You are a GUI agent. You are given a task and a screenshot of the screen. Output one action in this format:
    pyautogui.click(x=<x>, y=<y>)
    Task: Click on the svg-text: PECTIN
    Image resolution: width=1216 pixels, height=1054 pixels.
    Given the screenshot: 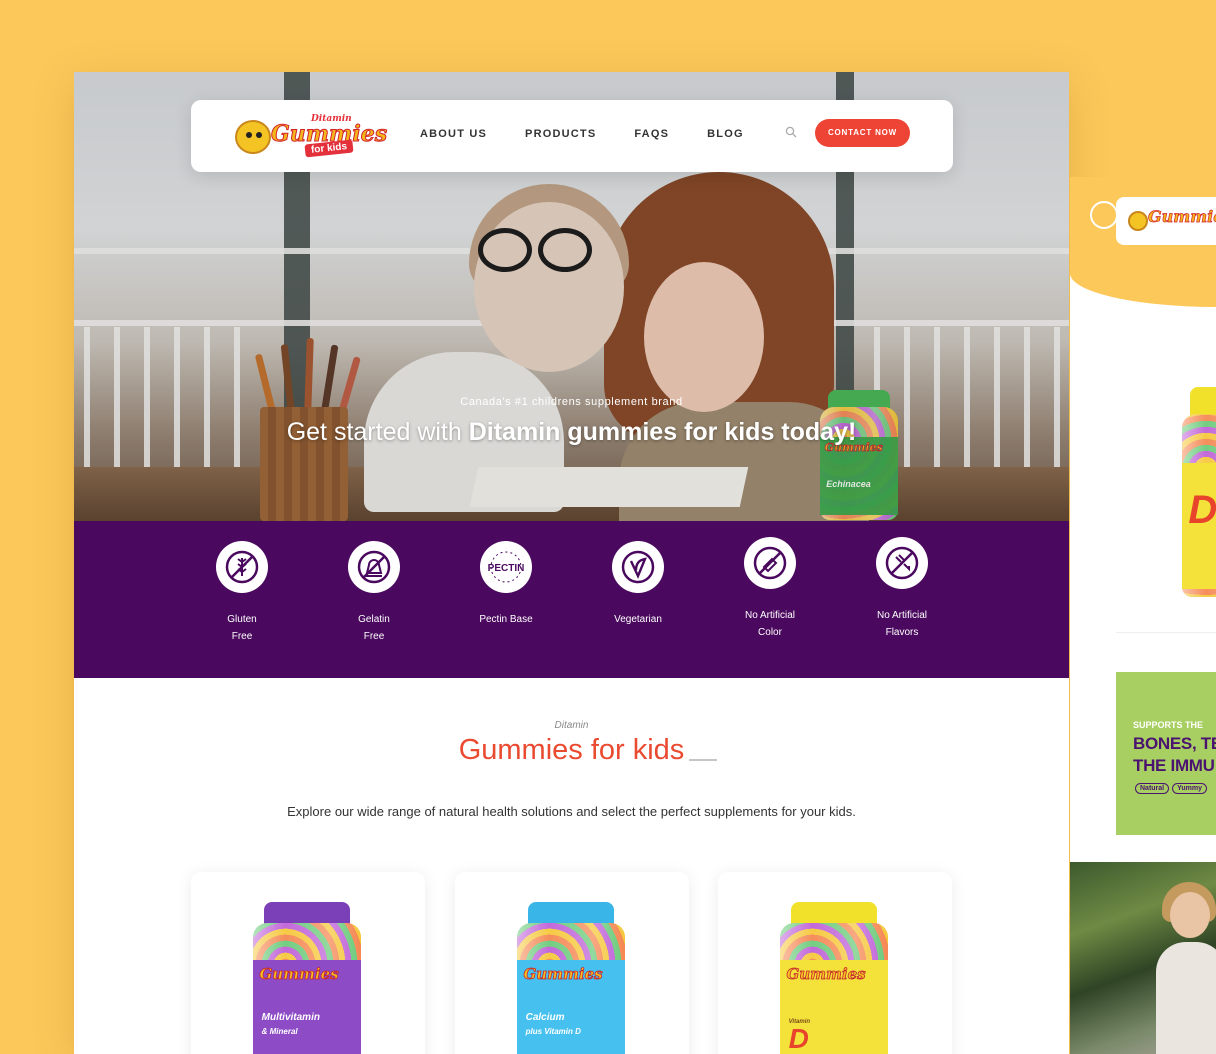 What is the action you would take?
    pyautogui.click(x=506, y=568)
    